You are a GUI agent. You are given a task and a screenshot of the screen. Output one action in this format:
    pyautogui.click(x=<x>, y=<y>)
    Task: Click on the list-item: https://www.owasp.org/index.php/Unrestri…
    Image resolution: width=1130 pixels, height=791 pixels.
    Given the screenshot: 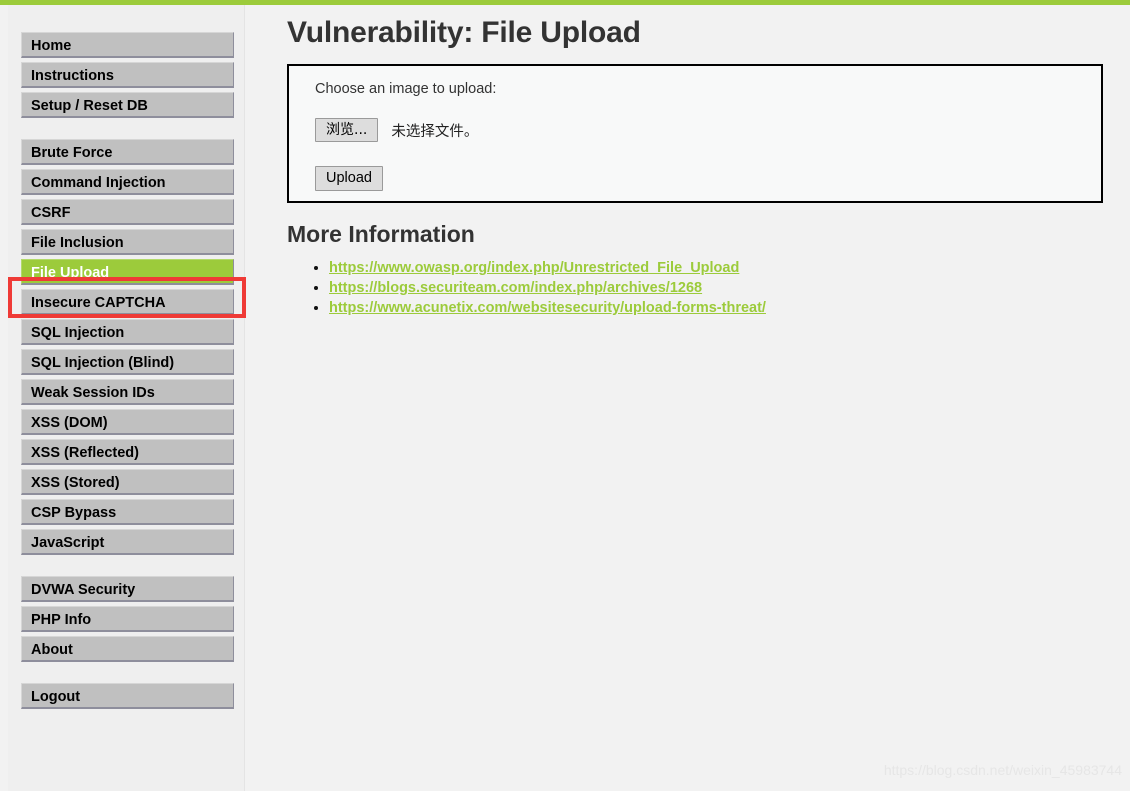 What is the action you would take?
    pyautogui.click(x=718, y=268)
    